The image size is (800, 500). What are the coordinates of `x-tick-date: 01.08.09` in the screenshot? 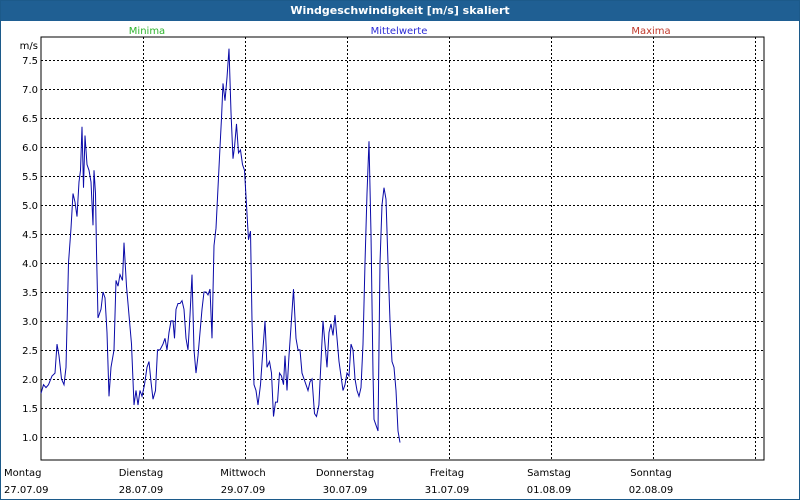 It's located at (549, 490).